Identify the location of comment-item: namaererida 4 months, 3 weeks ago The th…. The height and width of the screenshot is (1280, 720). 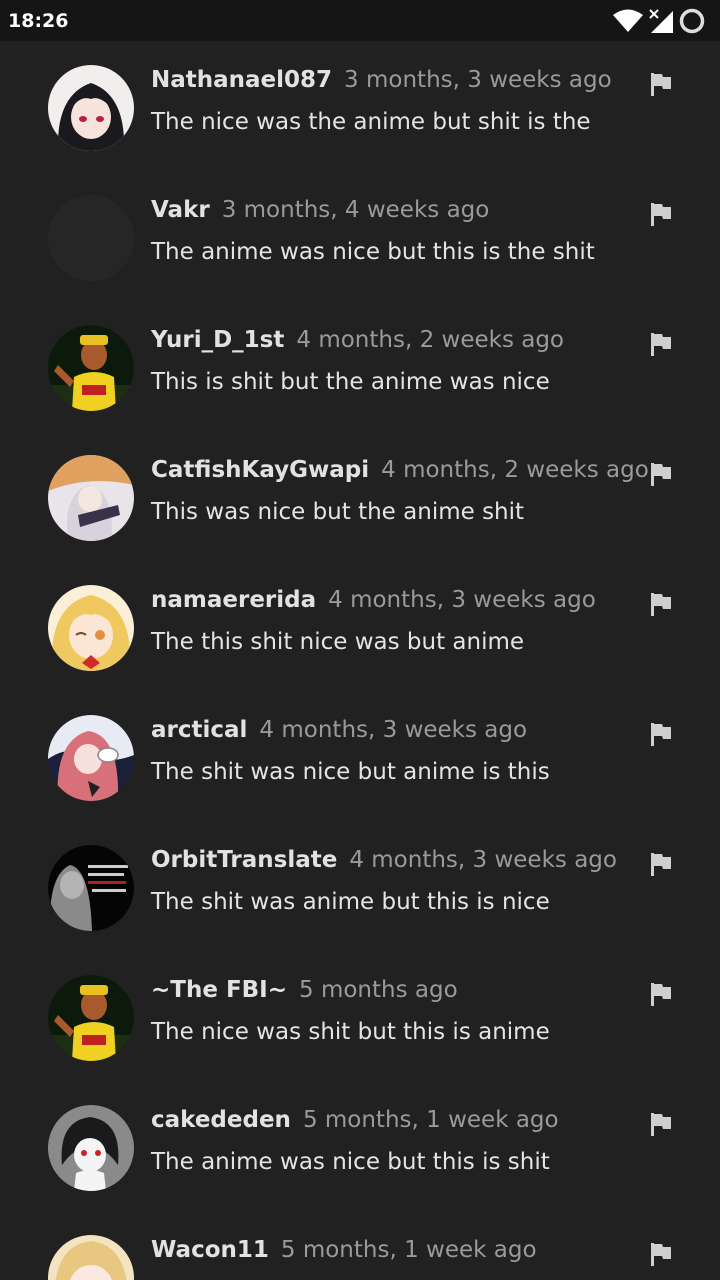
(360, 626).